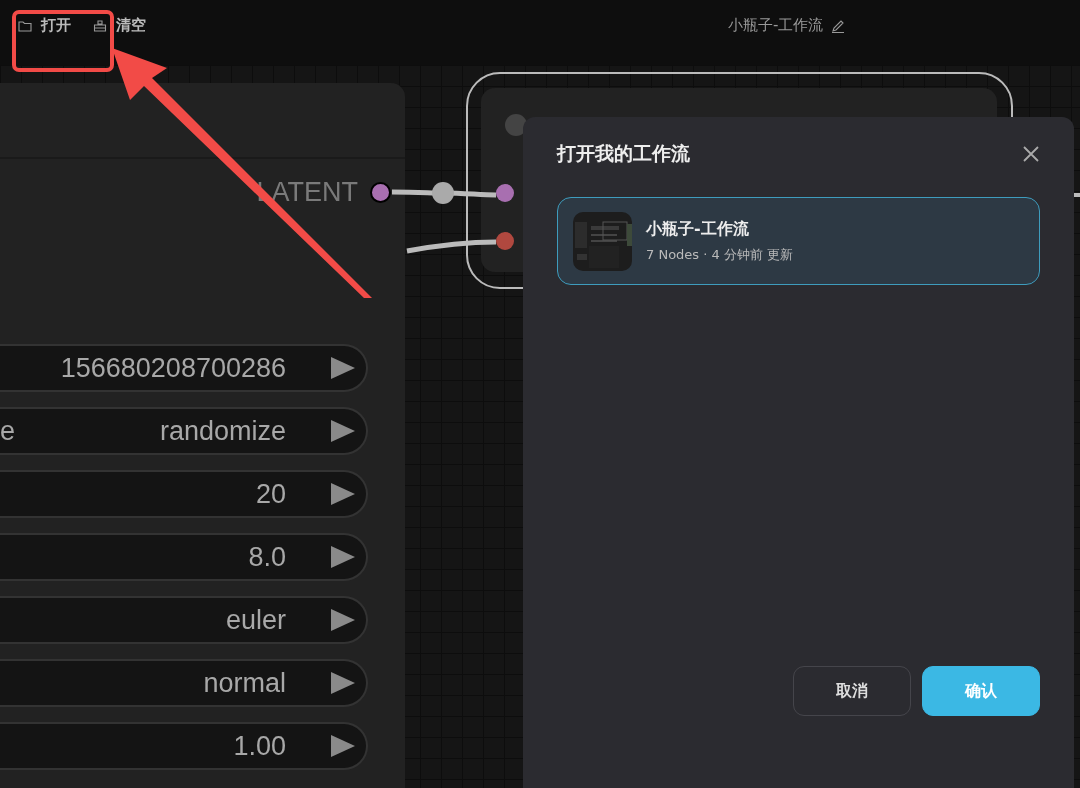  Describe the element at coordinates (776, 25) in the screenshot. I see `workflow-title: 小瓶子-工作流` at that location.